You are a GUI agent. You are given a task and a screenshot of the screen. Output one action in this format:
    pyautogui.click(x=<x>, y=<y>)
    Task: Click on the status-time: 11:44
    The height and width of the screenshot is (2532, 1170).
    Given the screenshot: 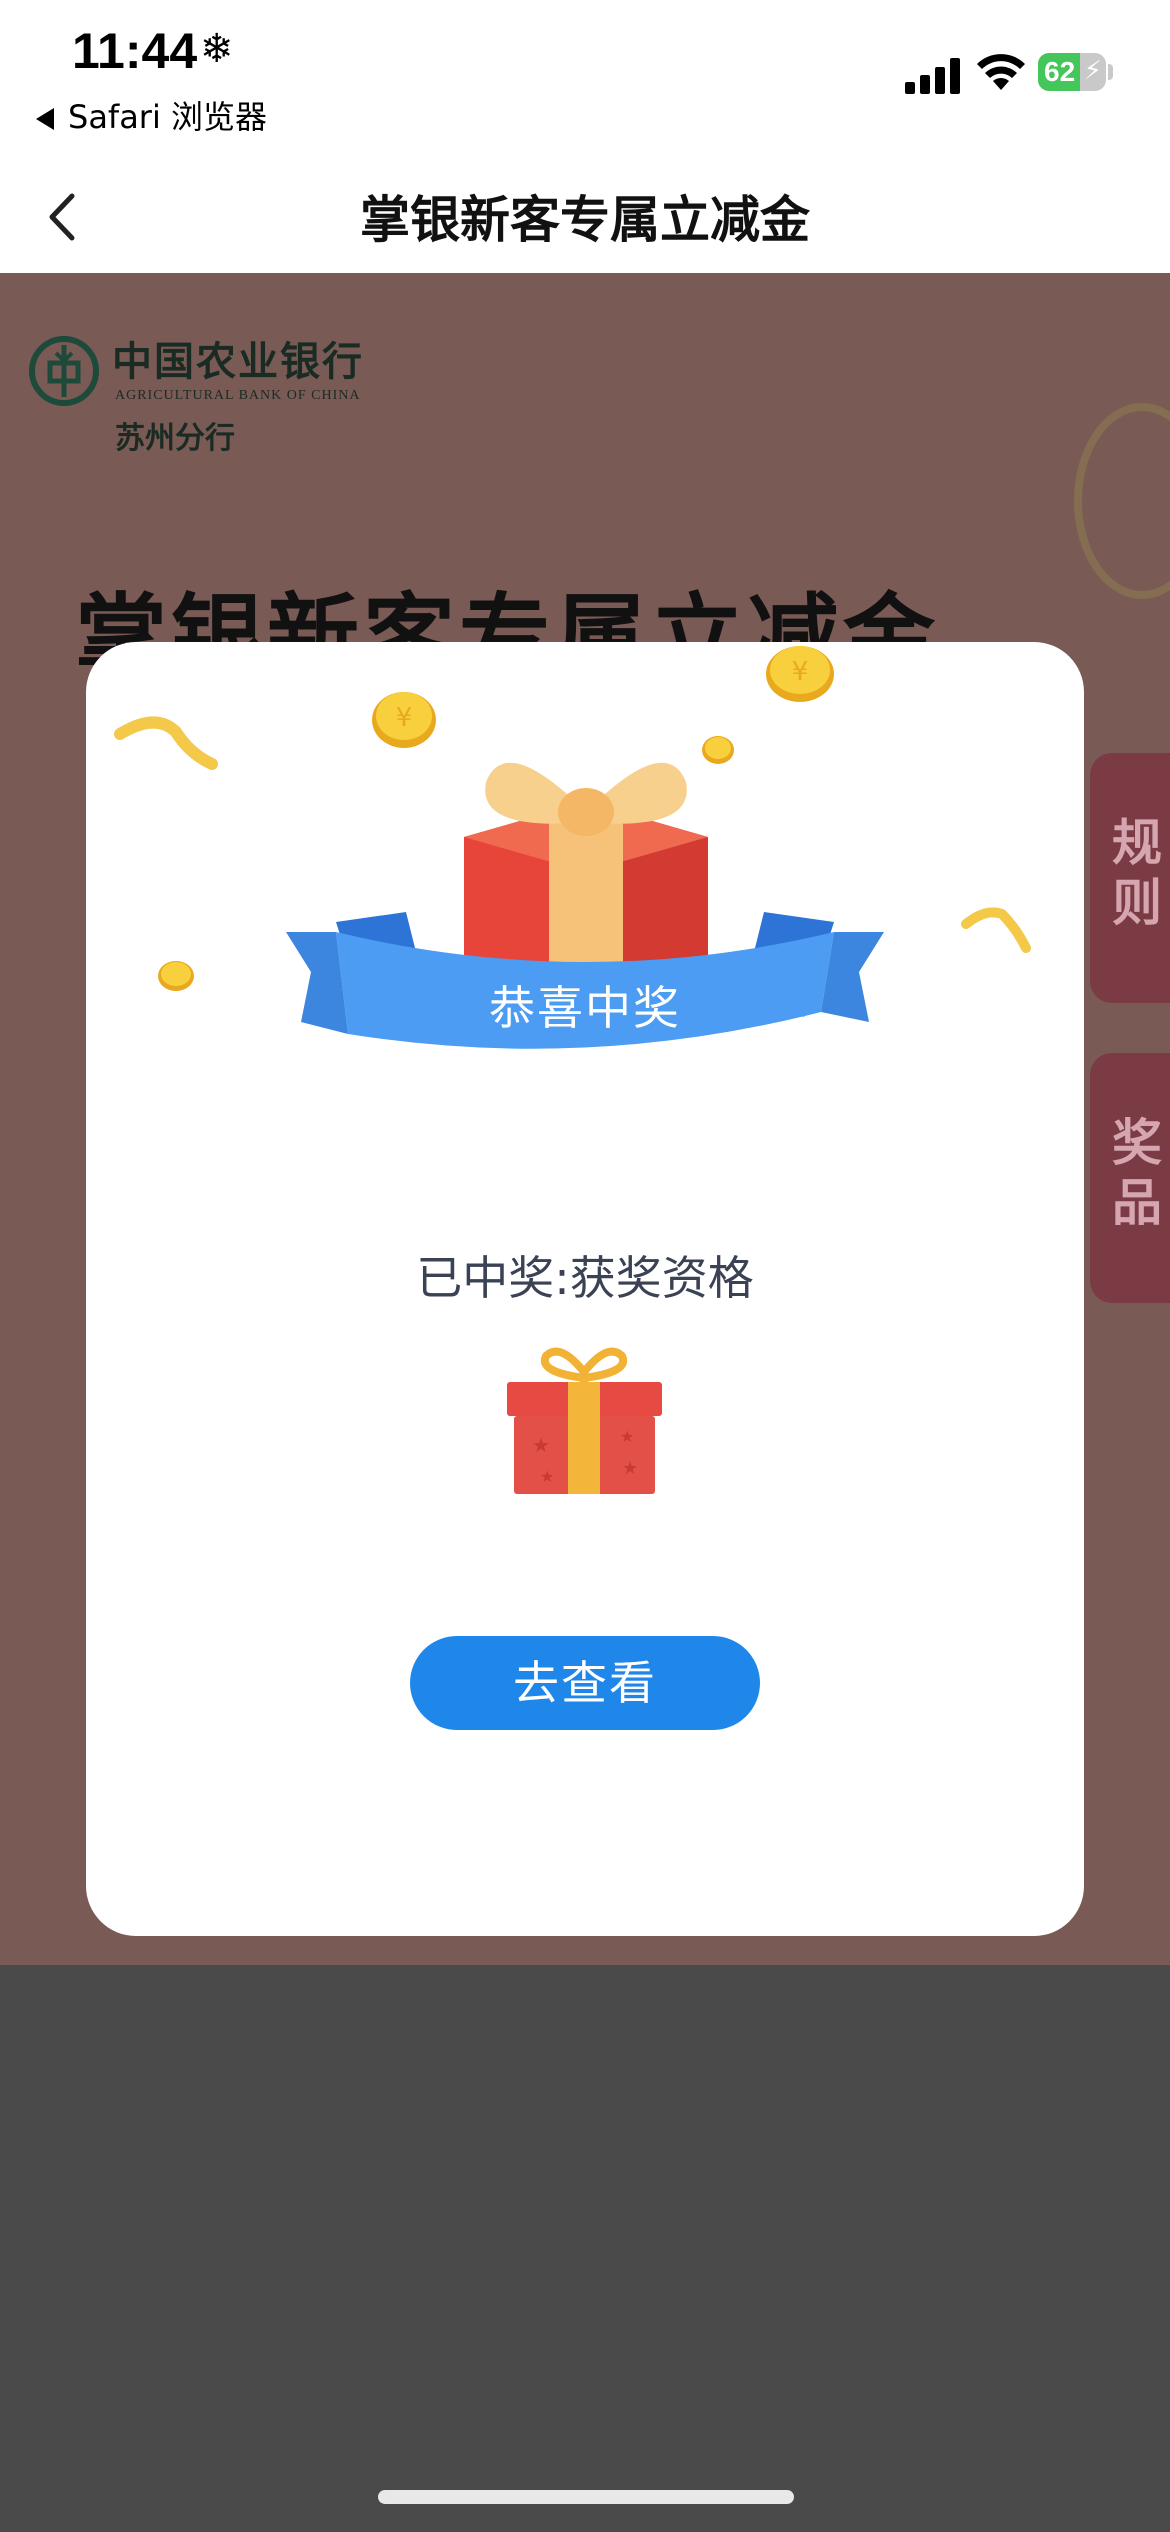 What is the action you would take?
    pyautogui.click(x=135, y=51)
    